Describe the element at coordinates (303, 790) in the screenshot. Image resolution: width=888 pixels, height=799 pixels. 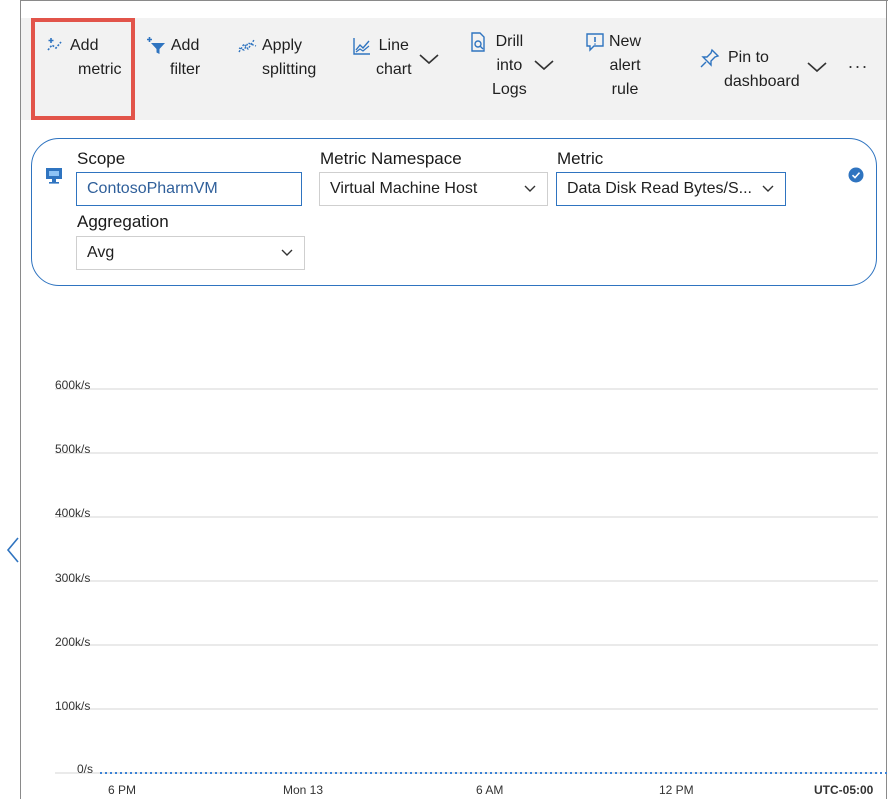
I see `x-tick-label: Mon 13` at that location.